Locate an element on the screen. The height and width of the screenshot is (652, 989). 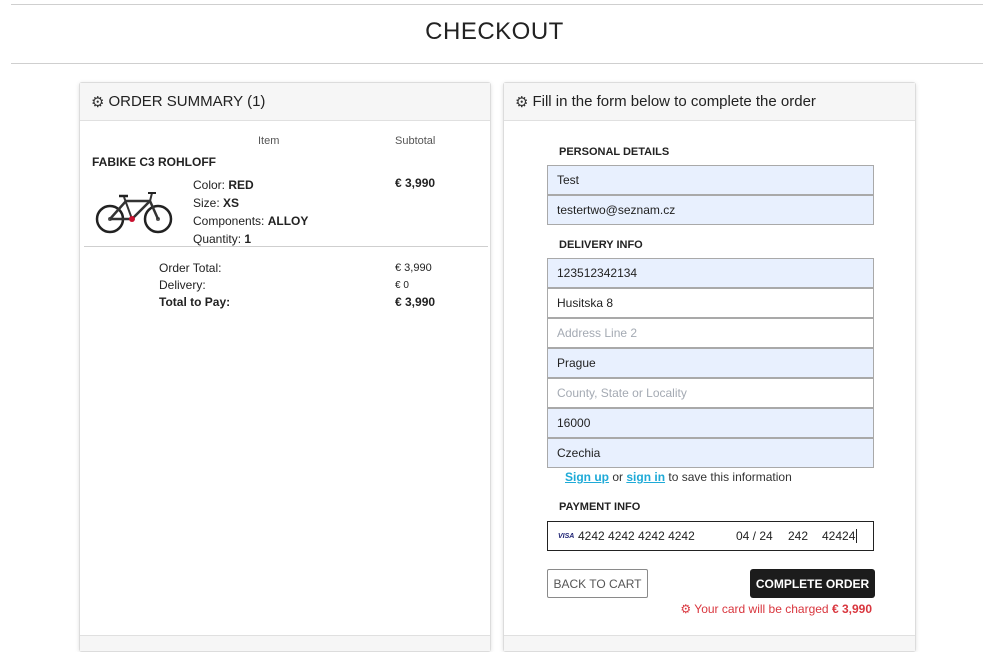
delivery-value: € 0 is located at coordinates (402, 285).